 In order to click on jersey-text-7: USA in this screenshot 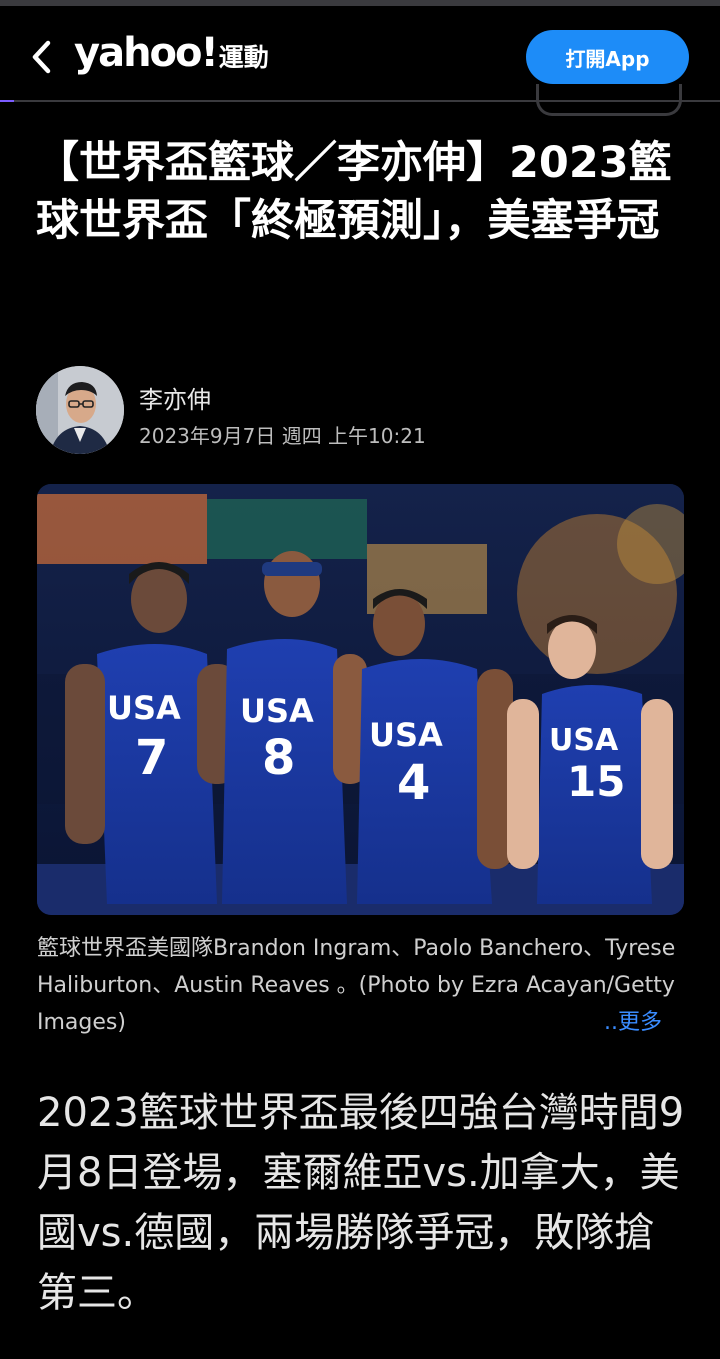, I will do `click(144, 708)`.